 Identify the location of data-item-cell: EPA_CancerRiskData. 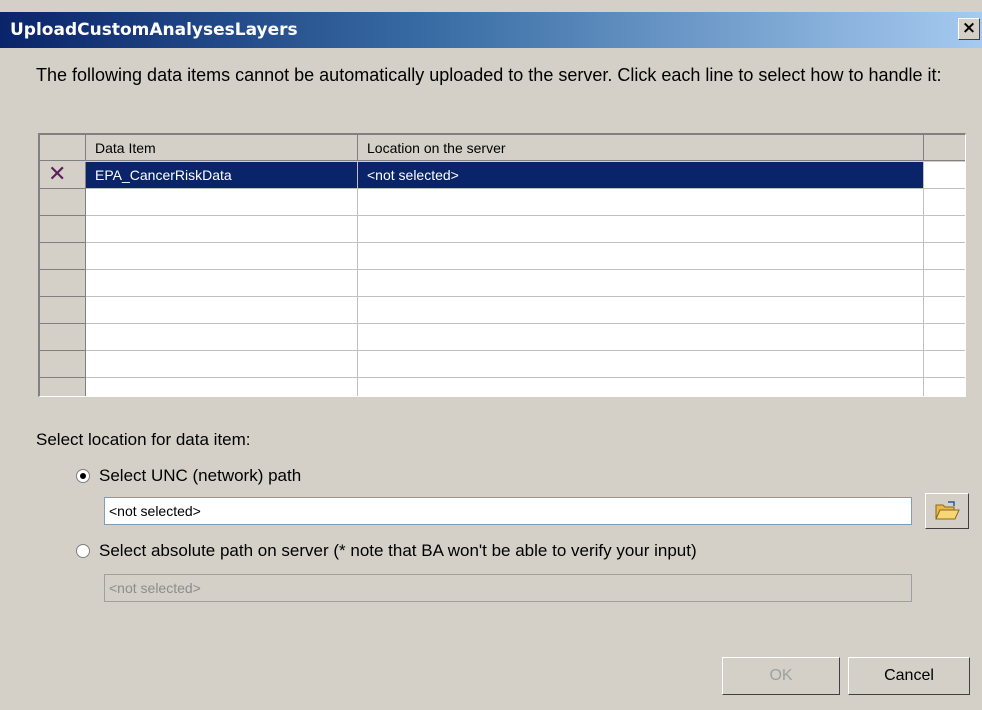
(222, 175).